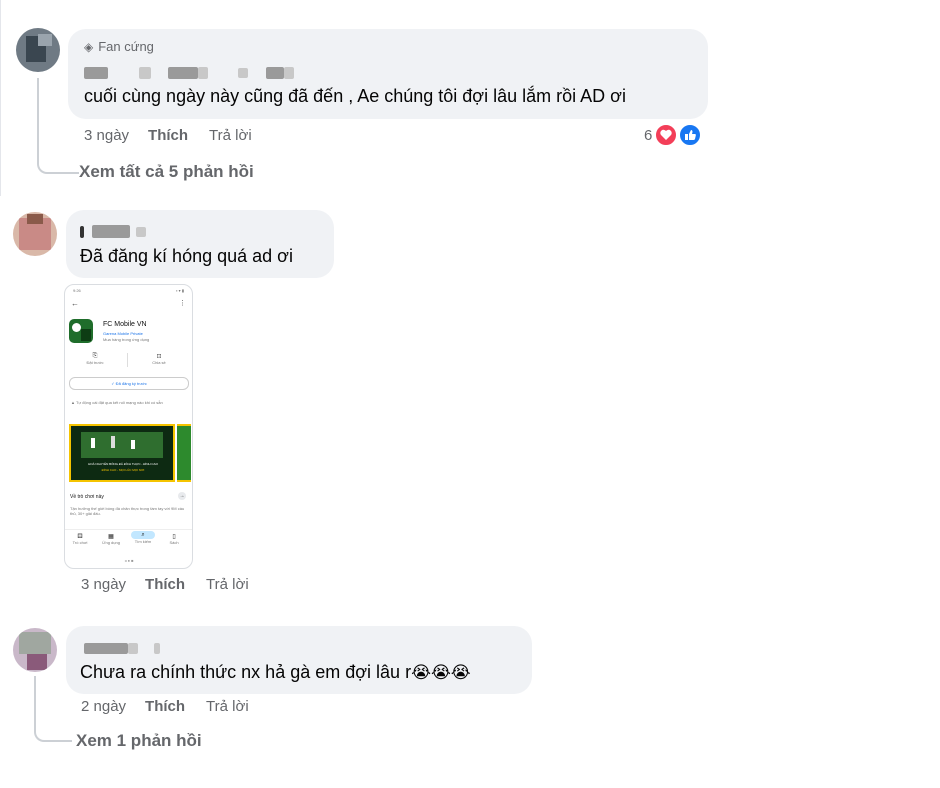  Describe the element at coordinates (81, 331) in the screenshot. I see `app-icon` at that location.